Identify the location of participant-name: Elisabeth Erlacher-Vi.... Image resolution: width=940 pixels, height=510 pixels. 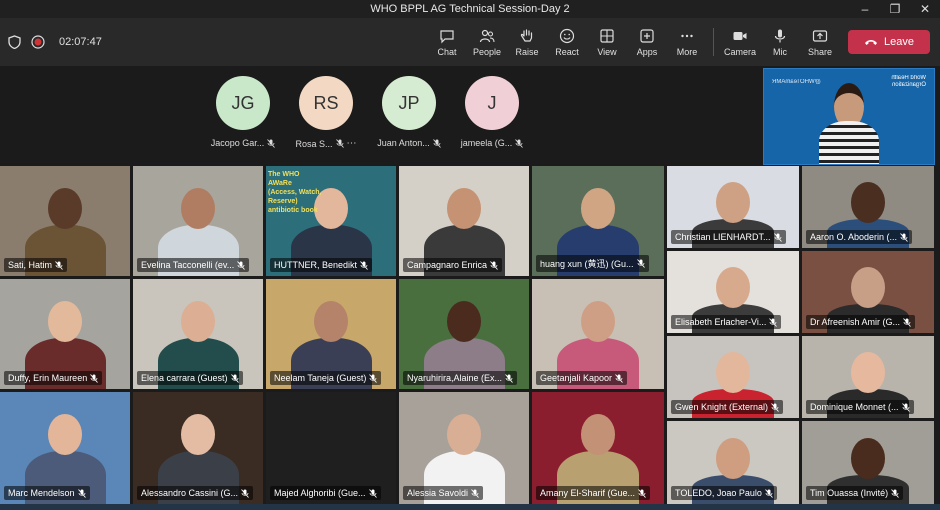
(721, 322).